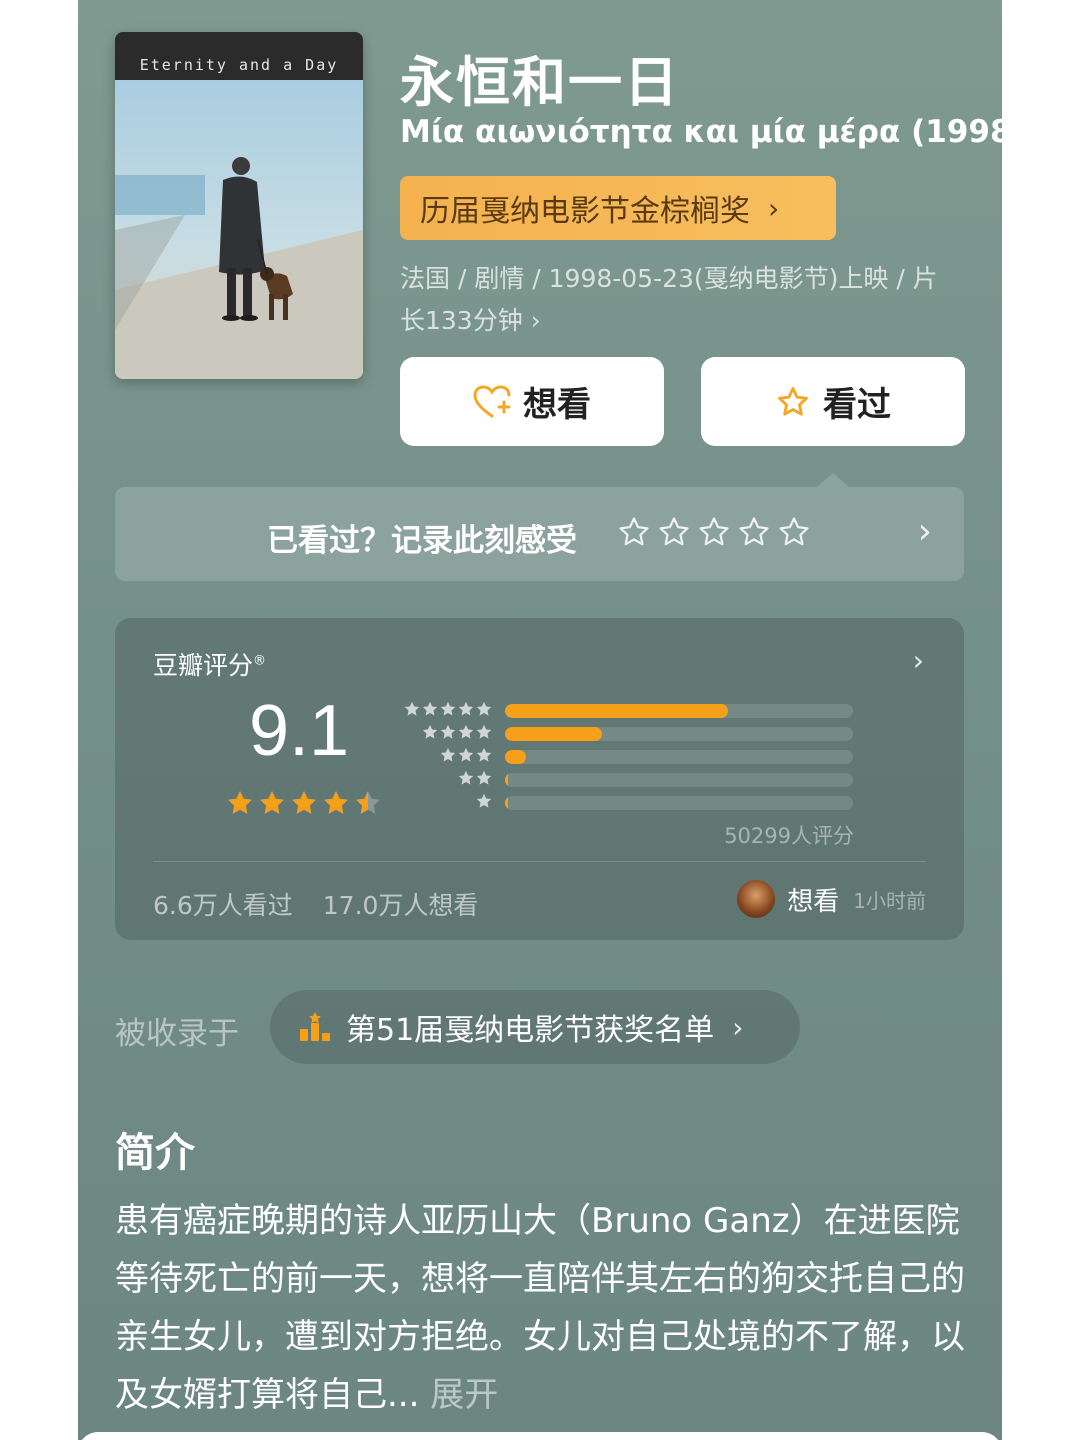 Image resolution: width=1080 pixels, height=1440 pixels. What do you see at coordinates (585, 211) in the screenshot?
I see `award-tag-label: 历届戛纳电影节金棕榈奖` at bounding box center [585, 211].